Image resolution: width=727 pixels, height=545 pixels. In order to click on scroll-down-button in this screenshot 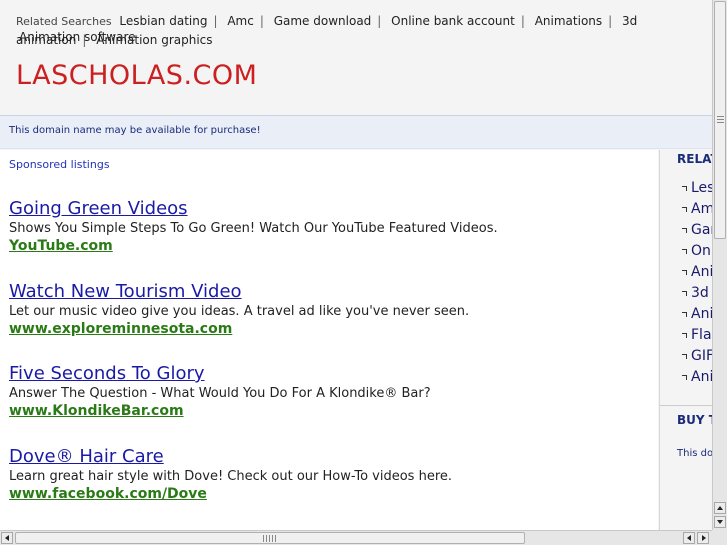, I will do `click(720, 522)`.